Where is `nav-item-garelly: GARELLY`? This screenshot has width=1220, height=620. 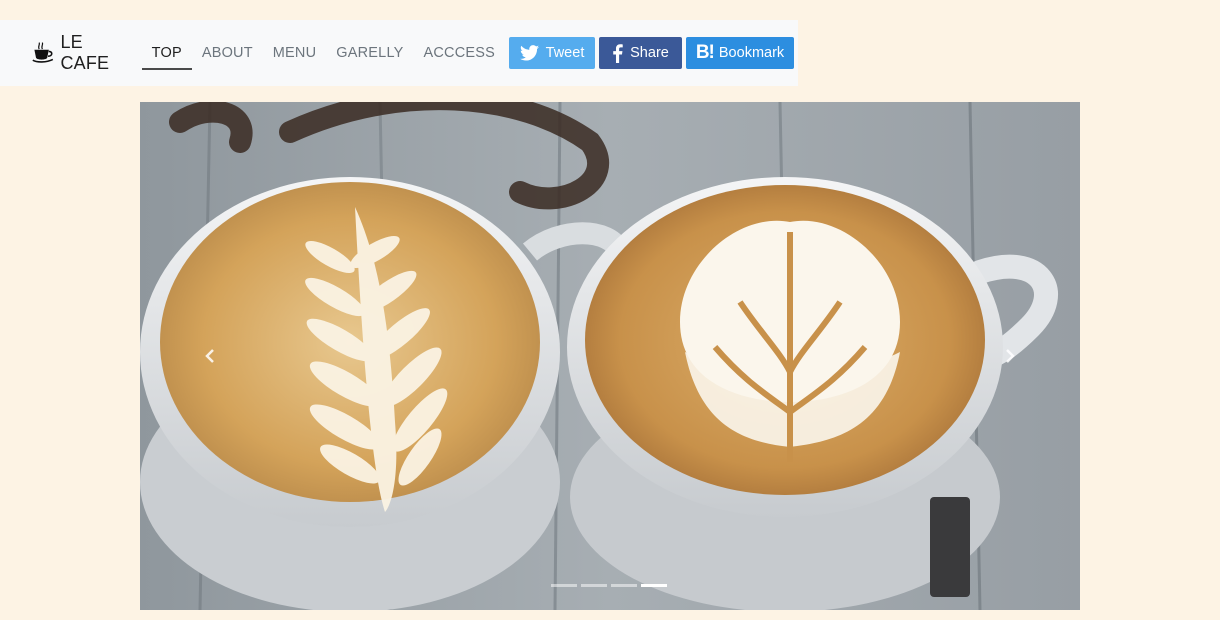 nav-item-garelly: GARELLY is located at coordinates (369, 53).